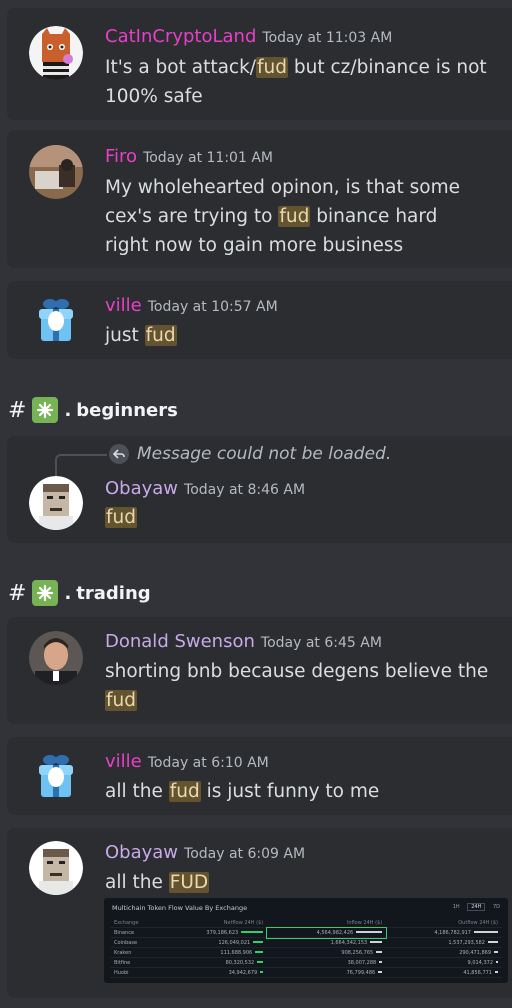 This screenshot has height=1008, width=512. I want to click on channel-header-beginners: # . beginners, so click(93, 410).